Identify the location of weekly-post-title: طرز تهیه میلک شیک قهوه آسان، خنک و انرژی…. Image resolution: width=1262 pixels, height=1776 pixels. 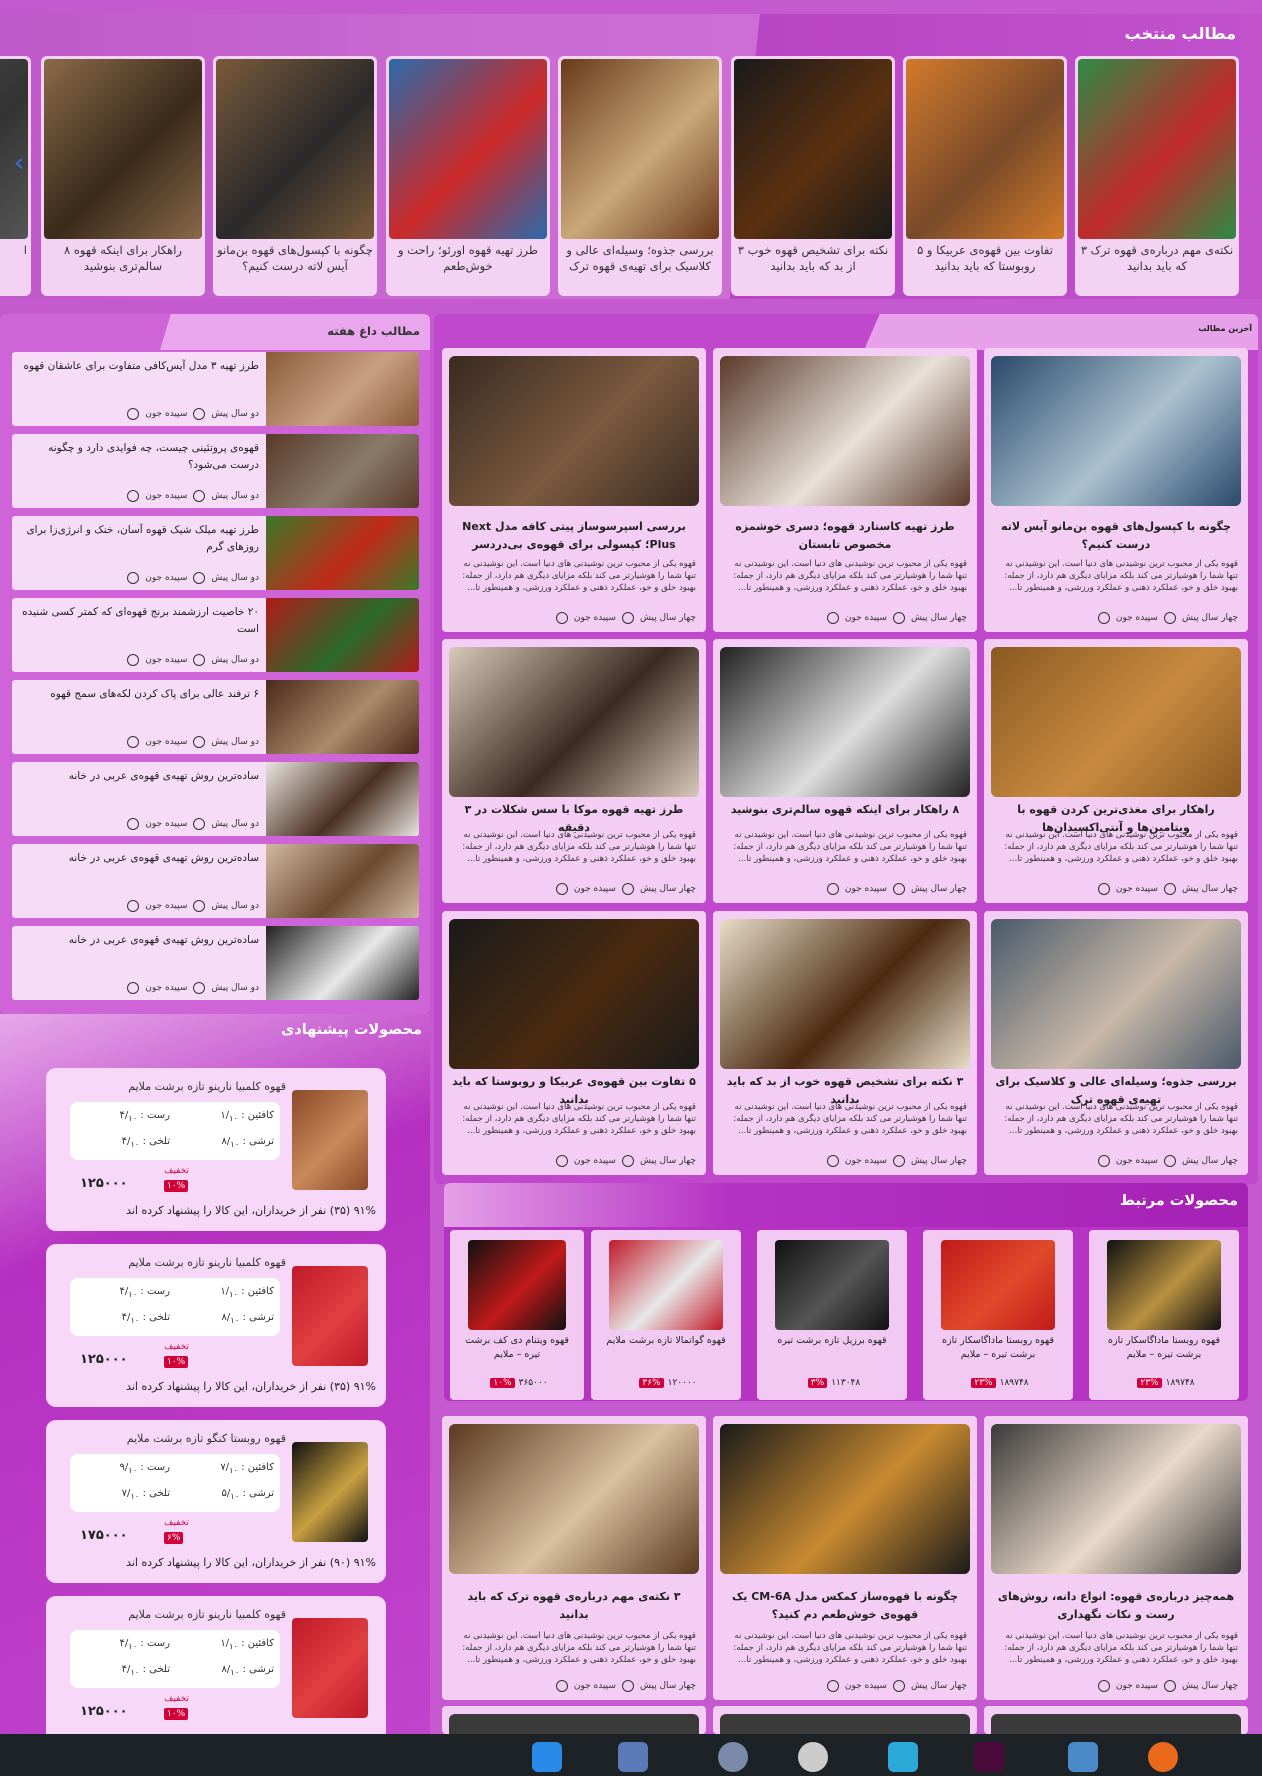
(139, 539).